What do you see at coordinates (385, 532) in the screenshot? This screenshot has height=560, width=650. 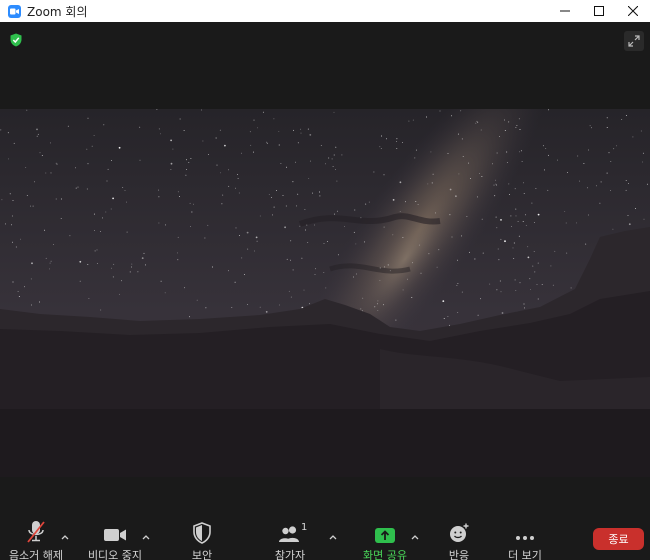 I see `share-screen-arrow-icon` at bounding box center [385, 532].